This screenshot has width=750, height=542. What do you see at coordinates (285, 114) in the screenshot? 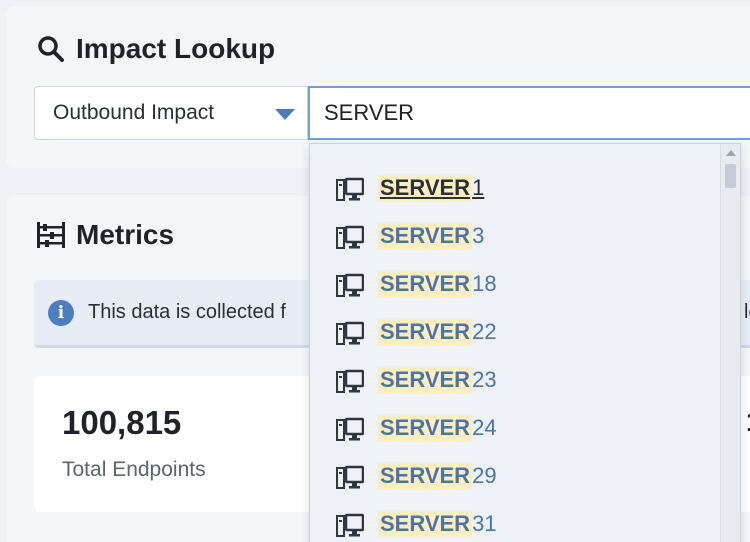
I see `chevron-down-icon` at bounding box center [285, 114].